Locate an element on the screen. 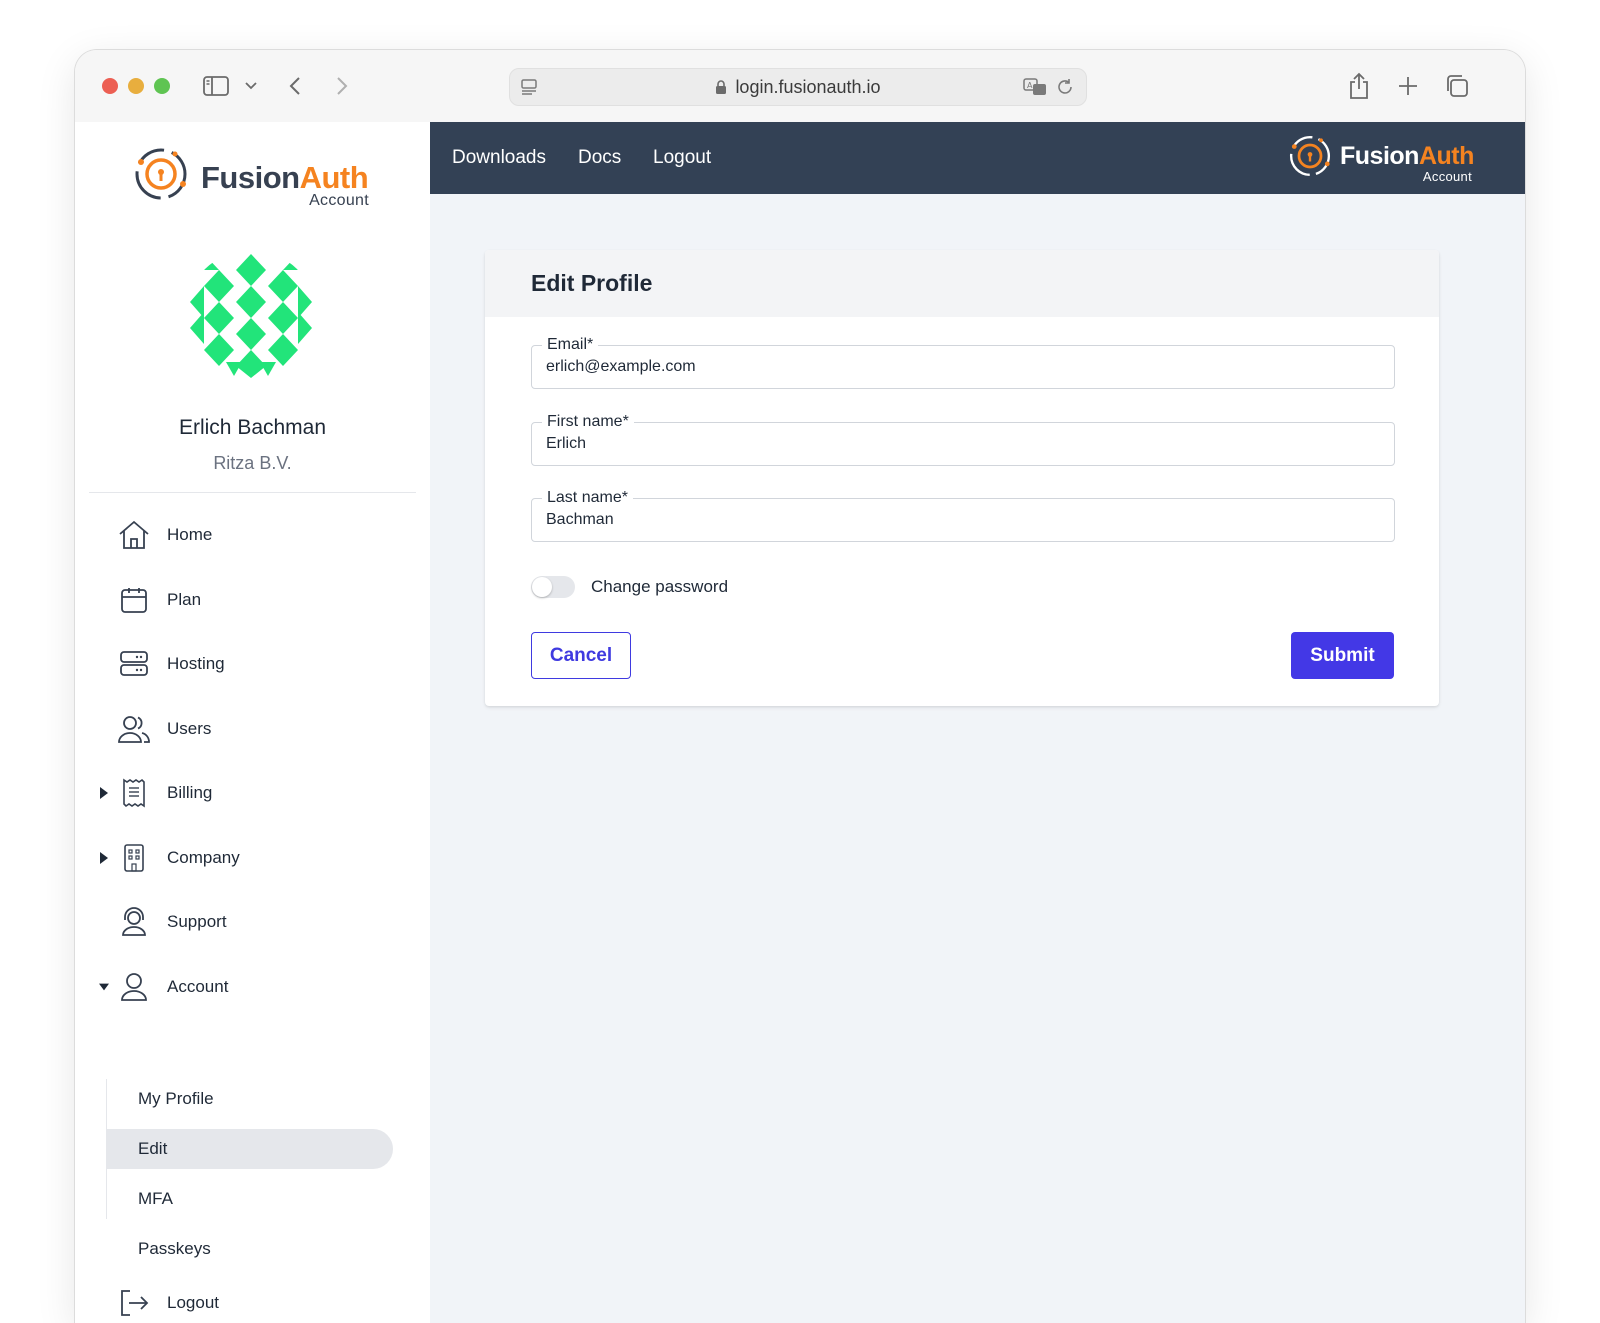  browser-toolbar: login.fusionauth.io A is located at coordinates (800, 86).